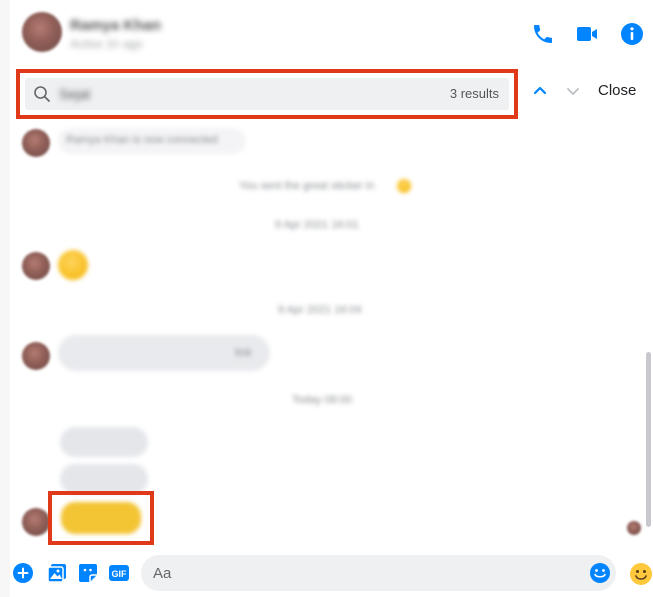  What do you see at coordinates (474, 93) in the screenshot?
I see `search-result-count: 3 results` at bounding box center [474, 93].